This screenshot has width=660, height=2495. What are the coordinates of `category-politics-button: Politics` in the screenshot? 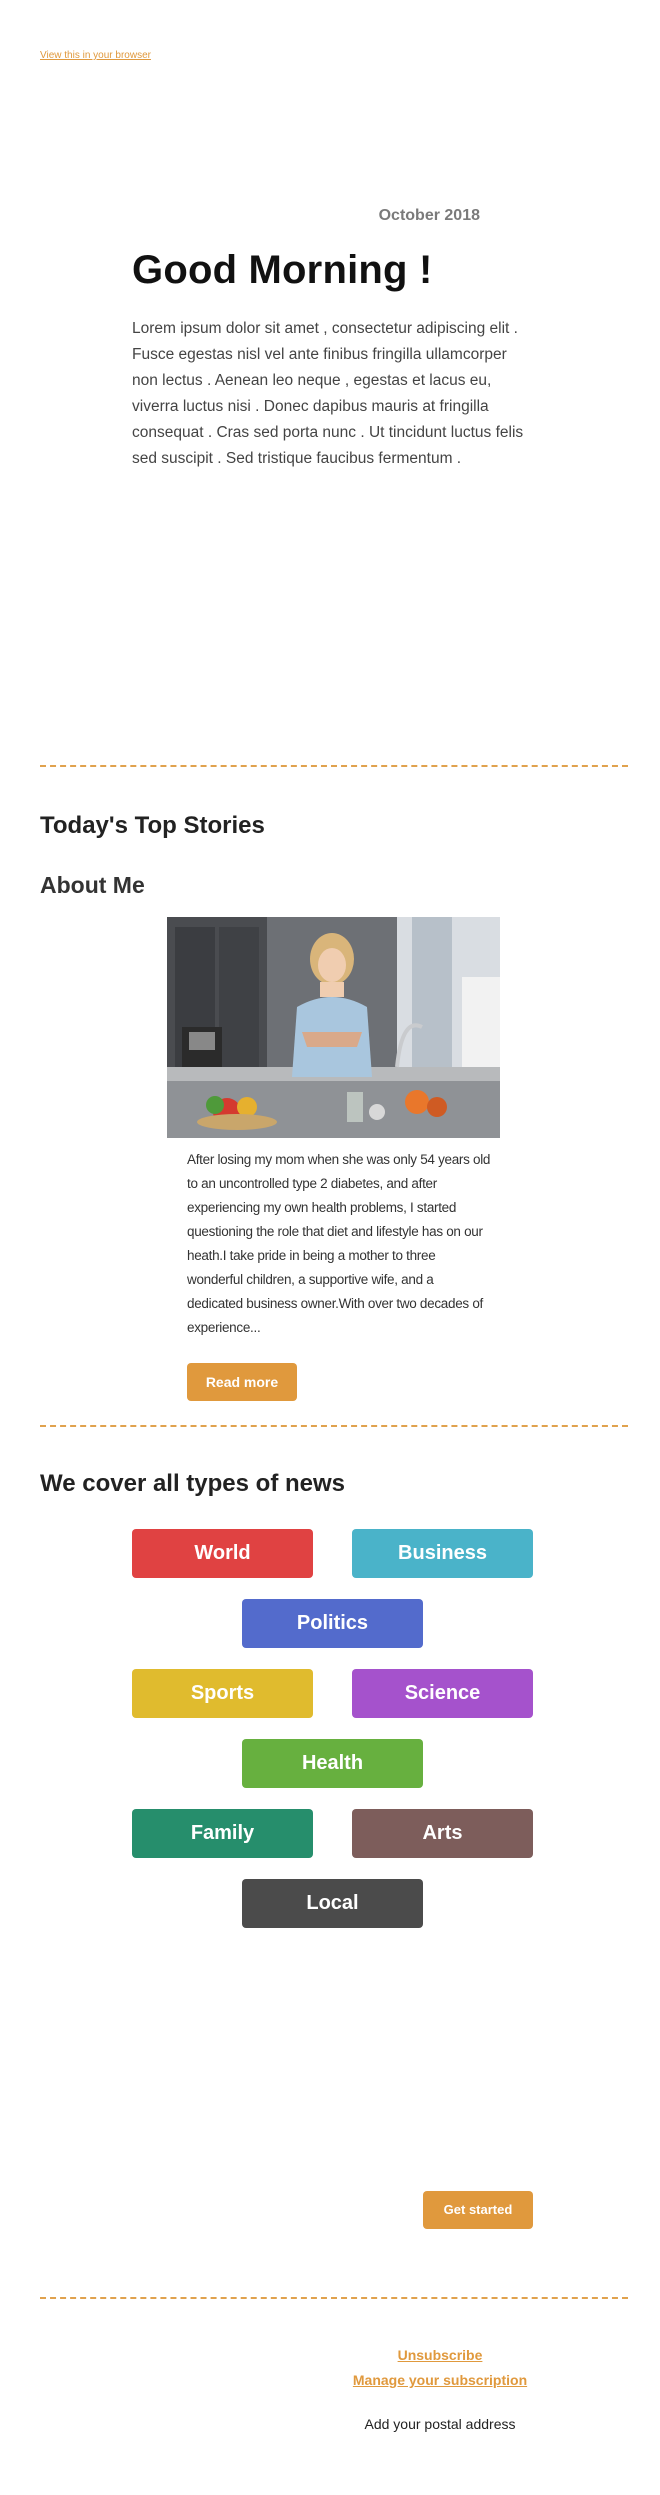 It's located at (332, 1623).